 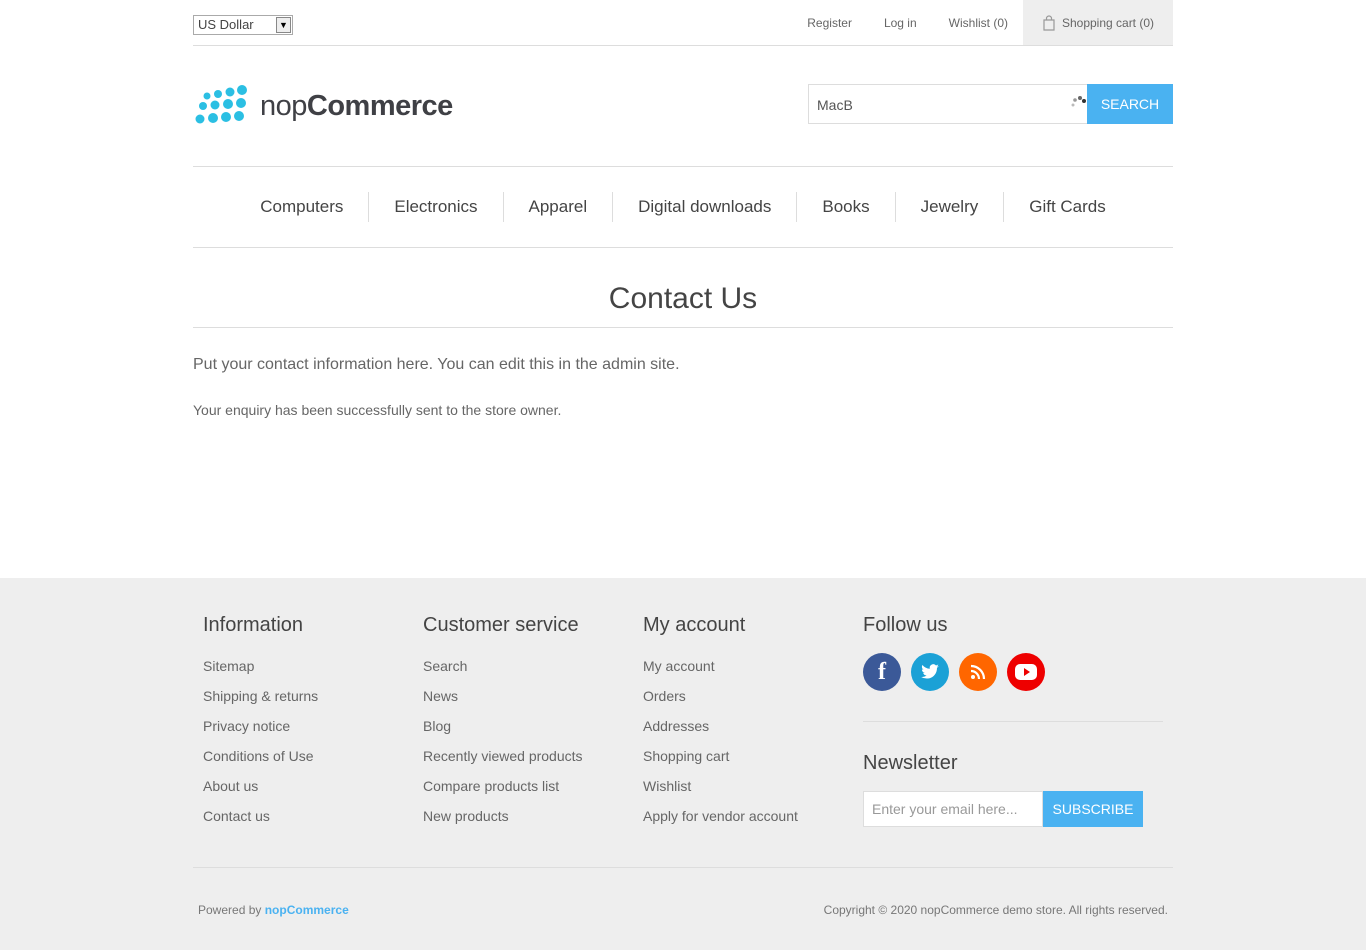 What do you see at coordinates (930, 672) in the screenshot?
I see `twitter-icon` at bounding box center [930, 672].